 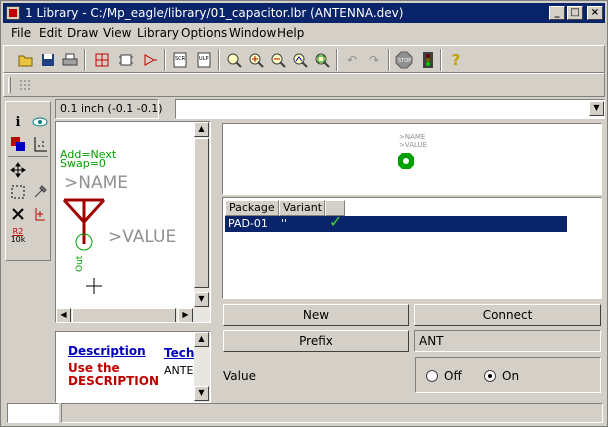 I want to click on swaplevel-text: Swap=0, so click(x=83, y=163).